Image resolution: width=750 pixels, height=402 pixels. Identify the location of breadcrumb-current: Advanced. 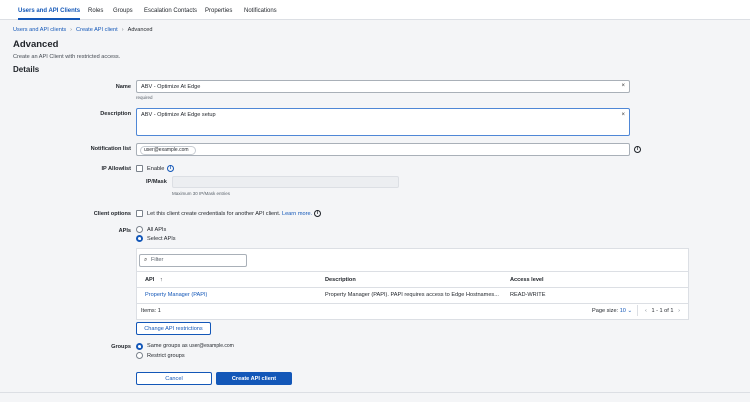
(140, 30).